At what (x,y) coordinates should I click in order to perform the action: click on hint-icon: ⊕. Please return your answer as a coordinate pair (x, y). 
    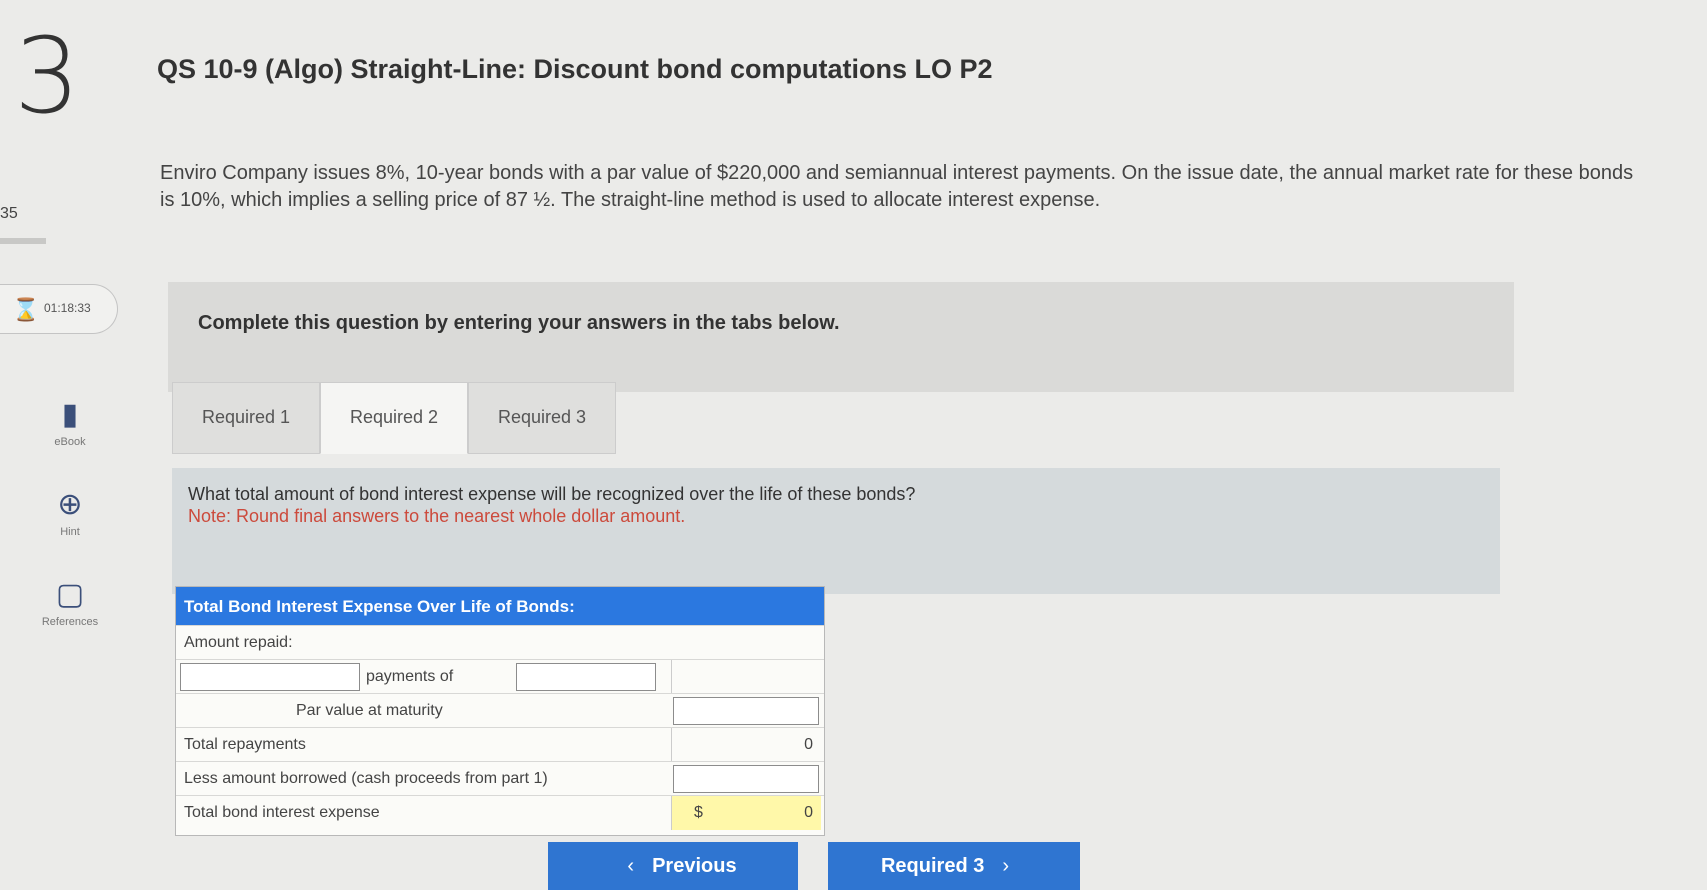
    Looking at the image, I should click on (70, 504).